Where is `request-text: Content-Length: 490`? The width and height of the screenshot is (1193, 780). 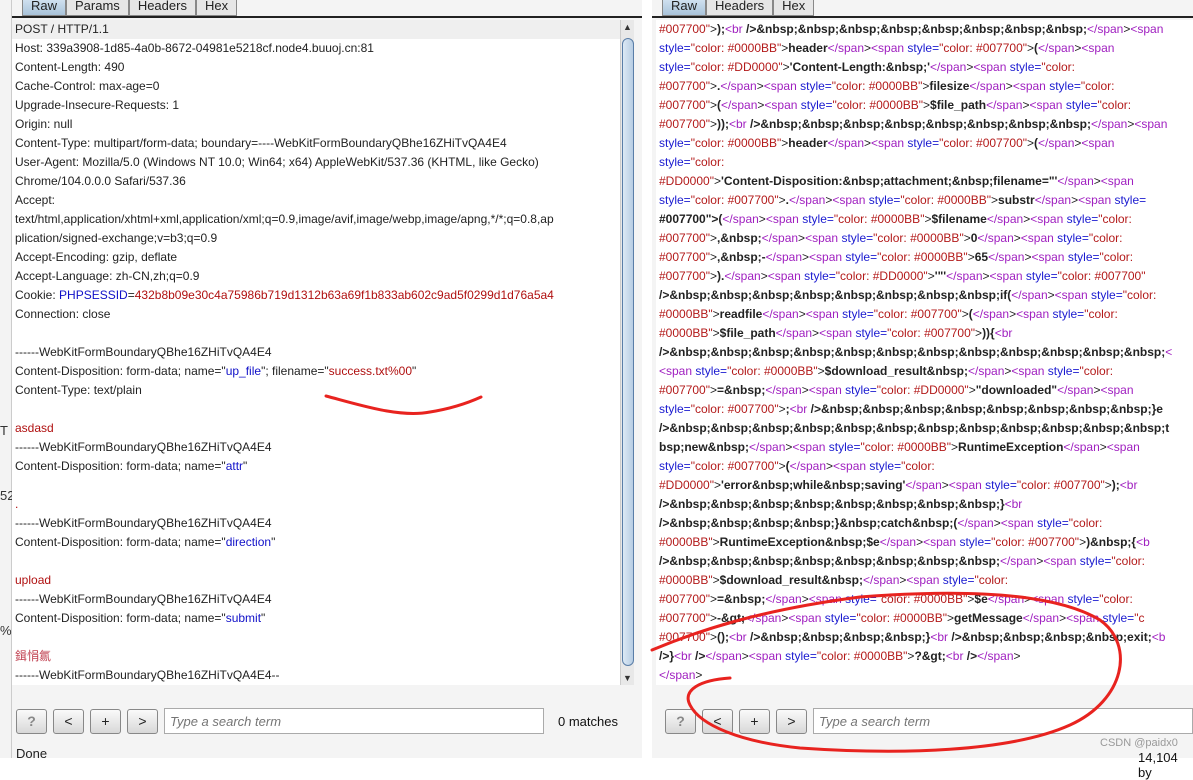 request-text: Content-Length: 490 is located at coordinates (70, 67).